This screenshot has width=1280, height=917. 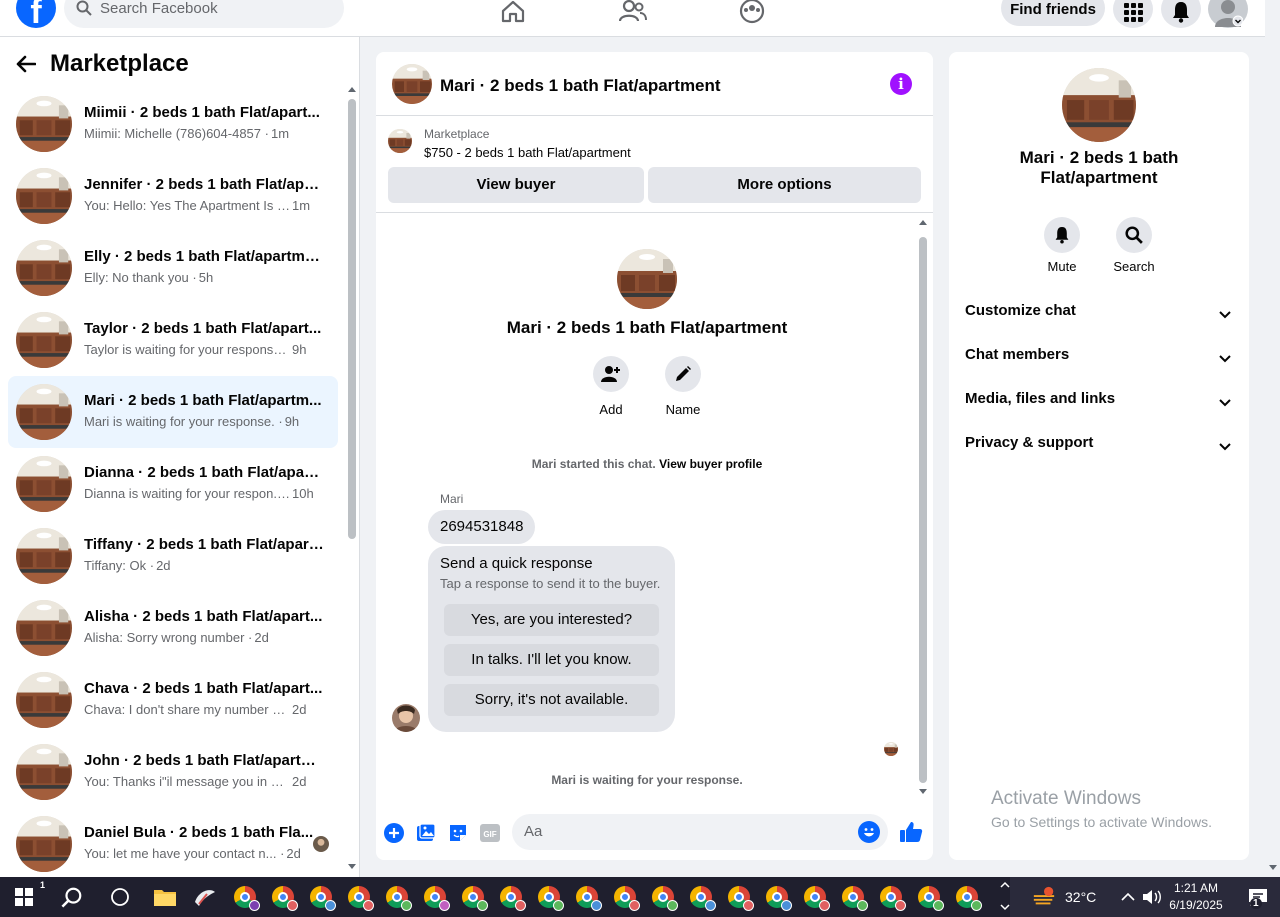 What do you see at coordinates (551, 700) in the screenshot?
I see `quick-response-option: Sorry, it's not available.` at bounding box center [551, 700].